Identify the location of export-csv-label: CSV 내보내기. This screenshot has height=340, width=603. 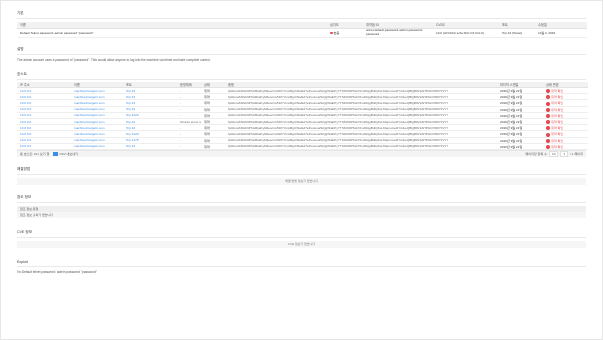
(68, 154).